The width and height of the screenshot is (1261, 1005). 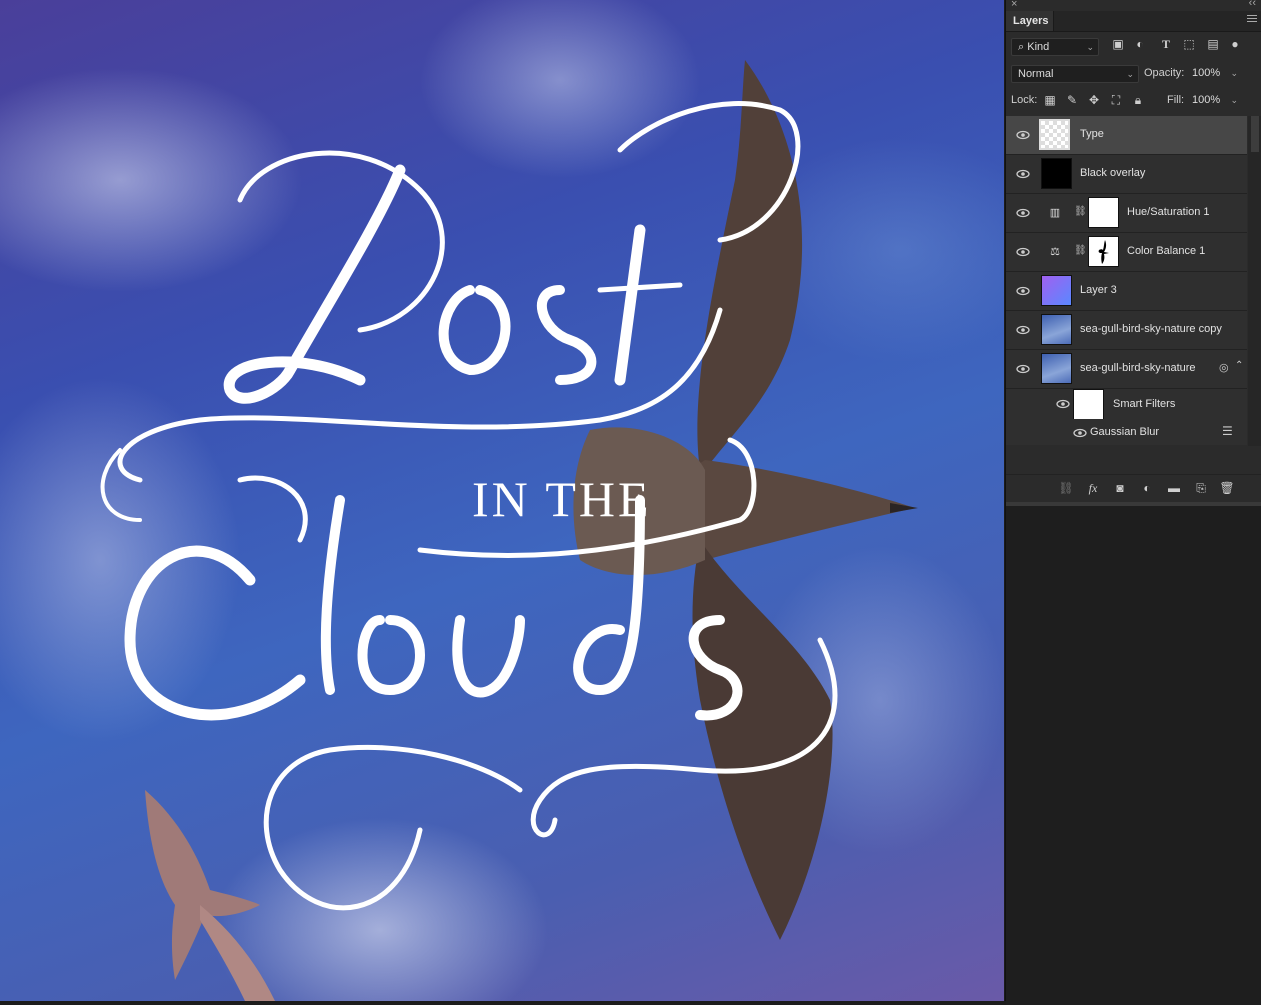 I want to click on layer-row-hue-saturation: ▥ ⛓ Hue/Saturation 1, so click(x=1126, y=213).